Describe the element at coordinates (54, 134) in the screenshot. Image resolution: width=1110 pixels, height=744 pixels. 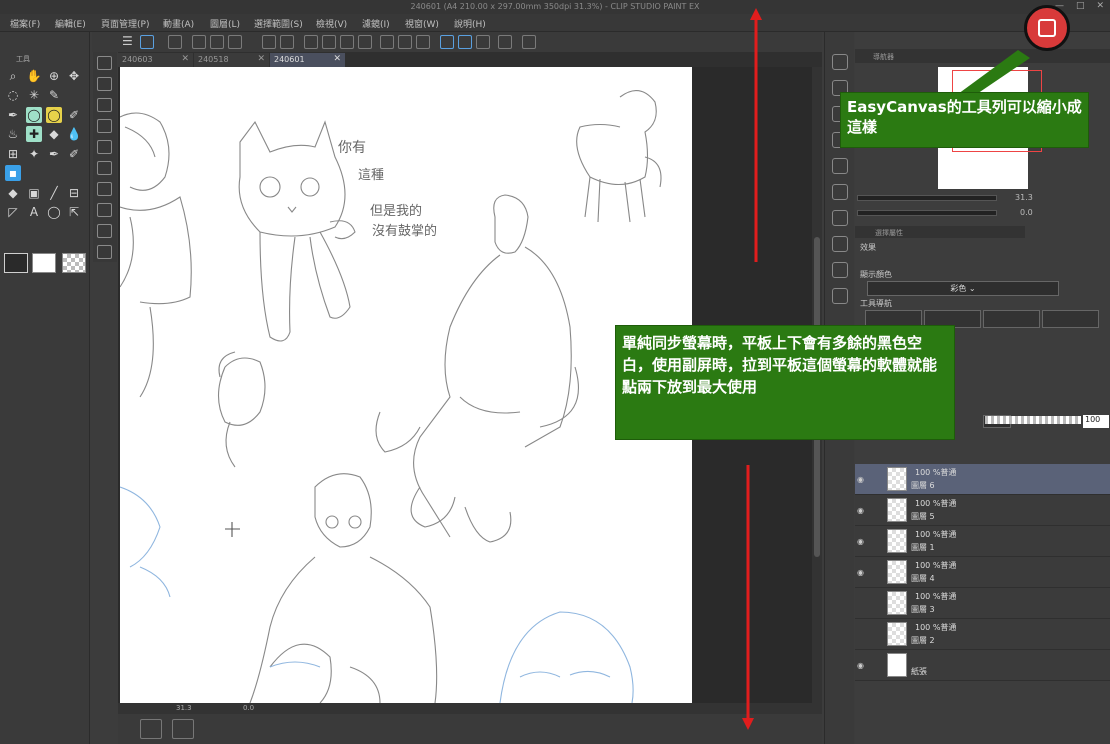
I see `eraser-icon: ◆` at that location.